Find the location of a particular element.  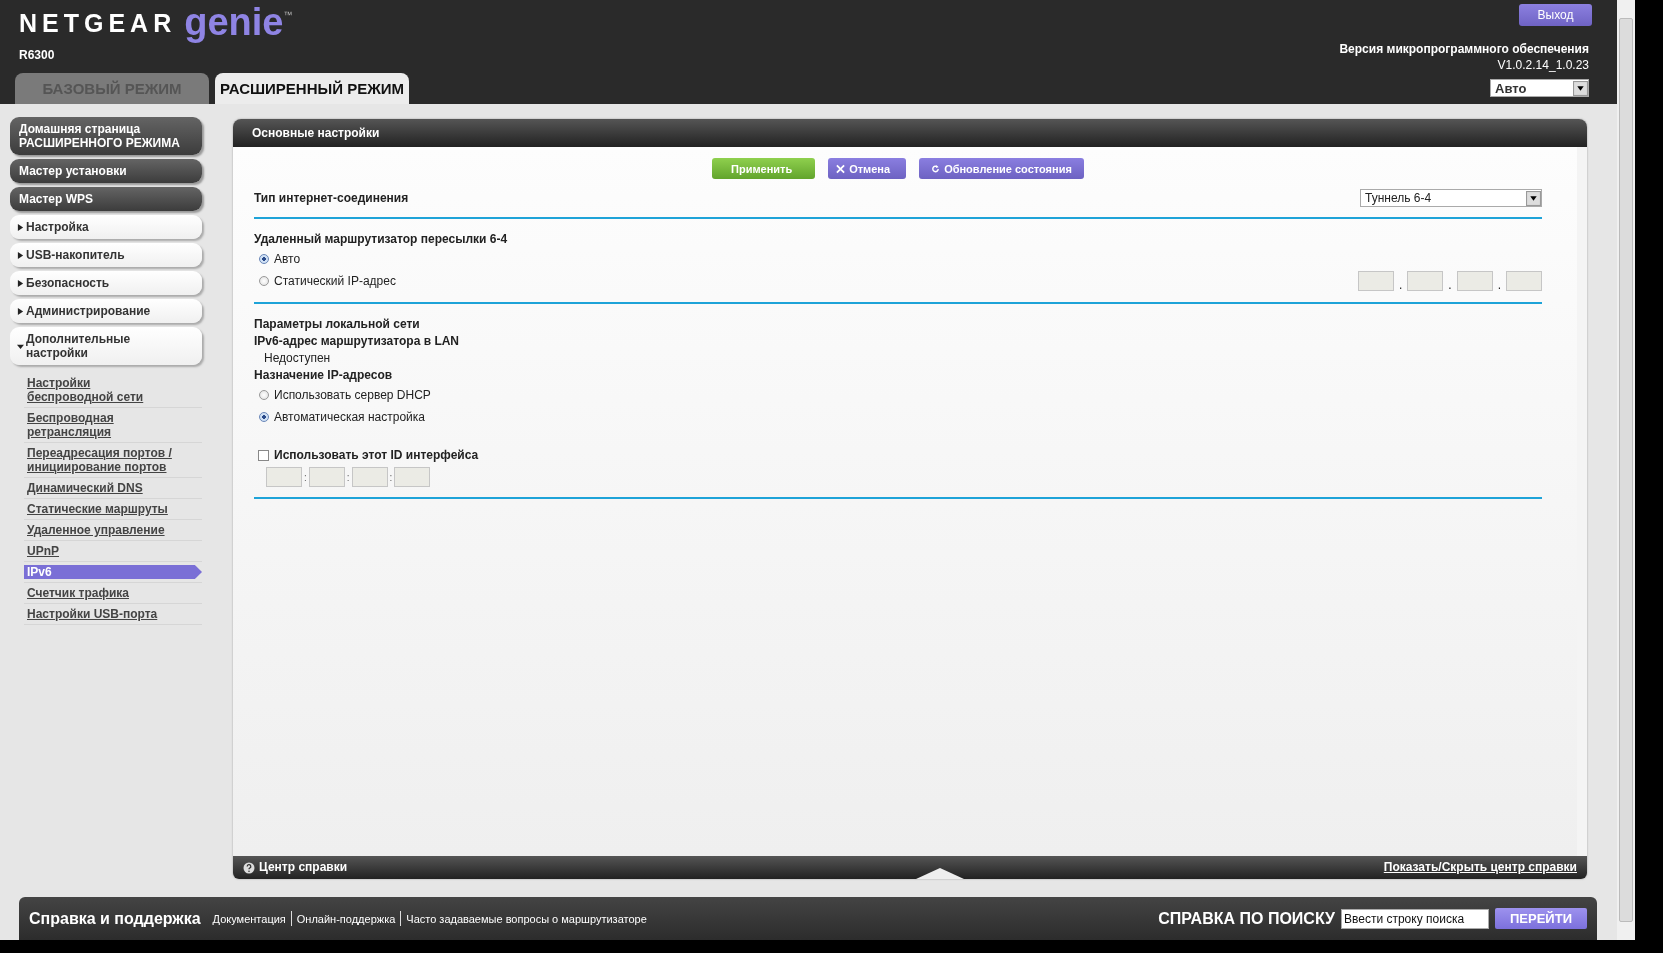

product-logo: genie is located at coordinates (234, 22).